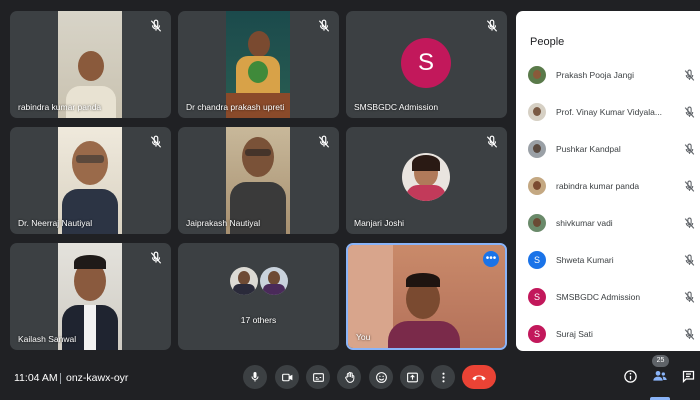  I want to click on hand-icon, so click(349, 377).